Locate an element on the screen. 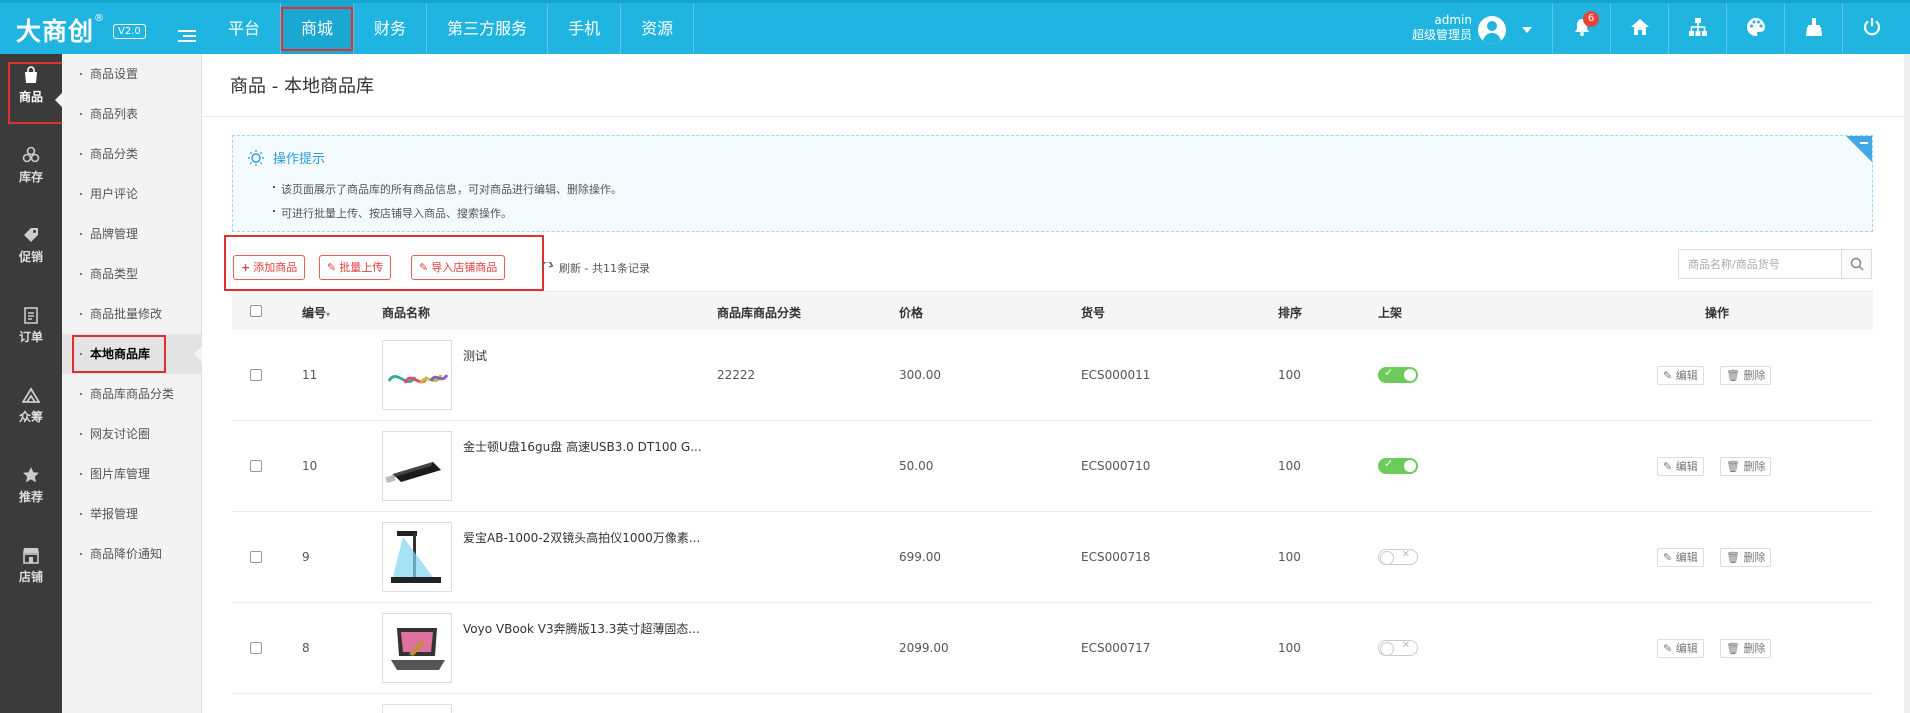 The image size is (1910, 713). store-icon is located at coordinates (31, 556).